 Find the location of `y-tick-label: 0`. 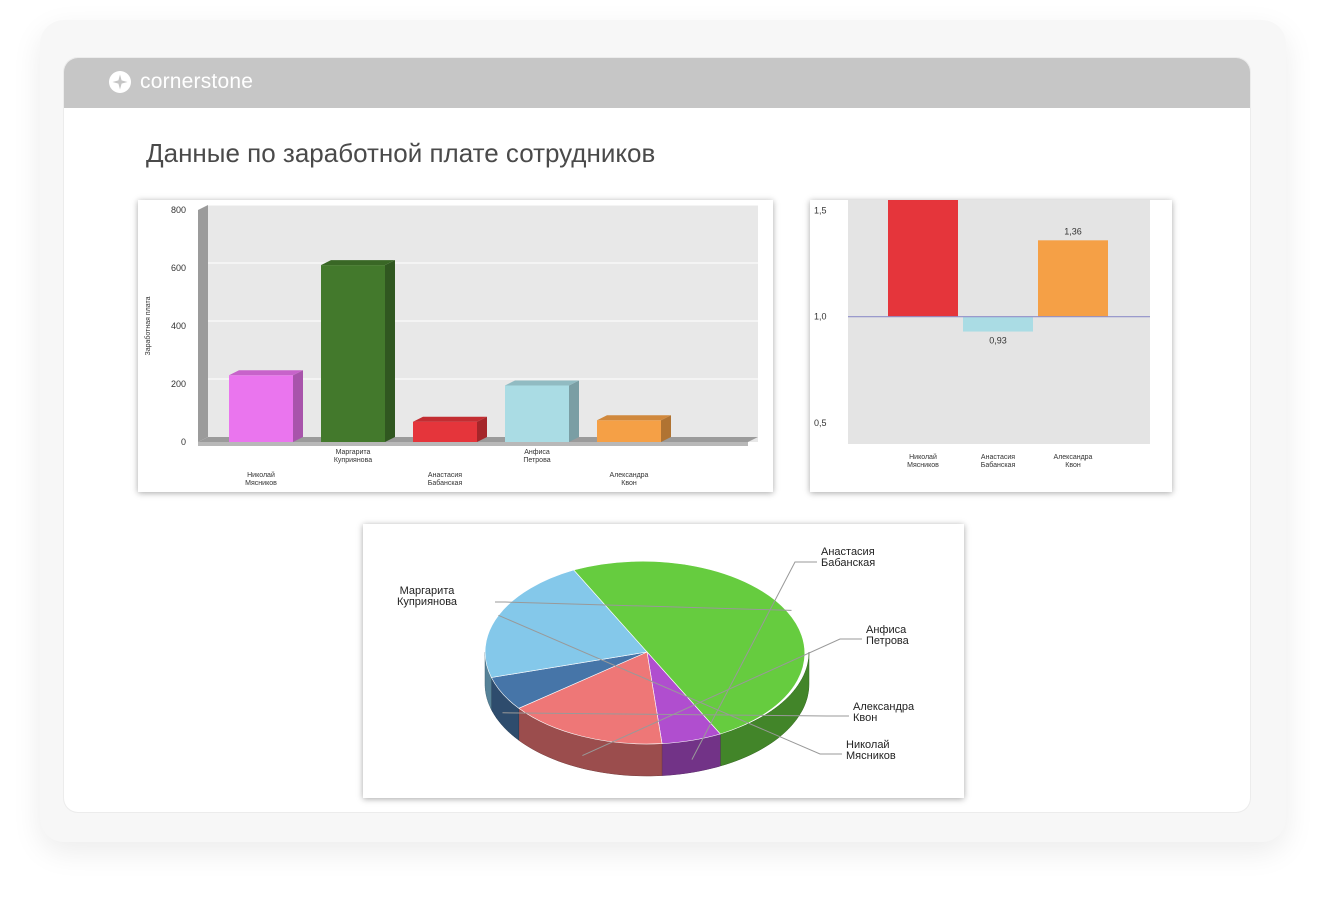

y-tick-label: 0 is located at coordinates (183, 442).